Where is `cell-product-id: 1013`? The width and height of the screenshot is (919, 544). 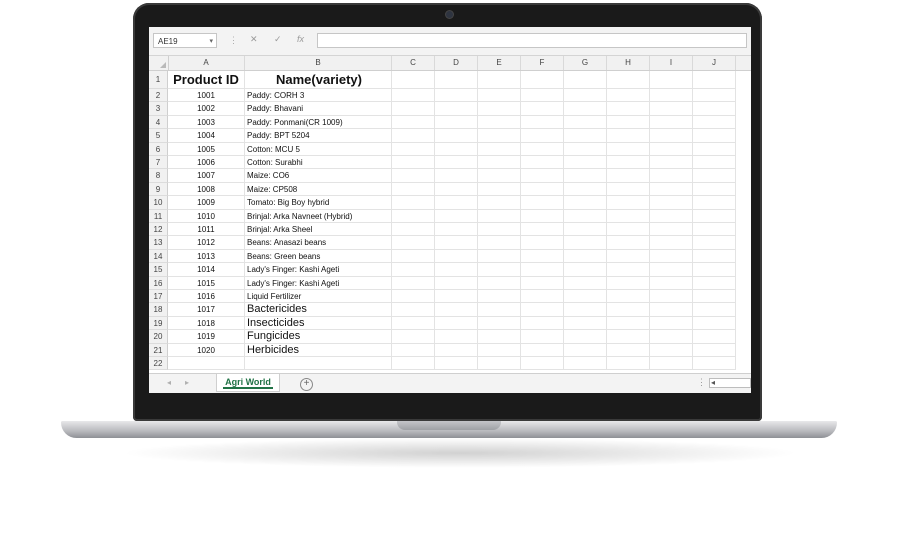 cell-product-id: 1013 is located at coordinates (206, 256).